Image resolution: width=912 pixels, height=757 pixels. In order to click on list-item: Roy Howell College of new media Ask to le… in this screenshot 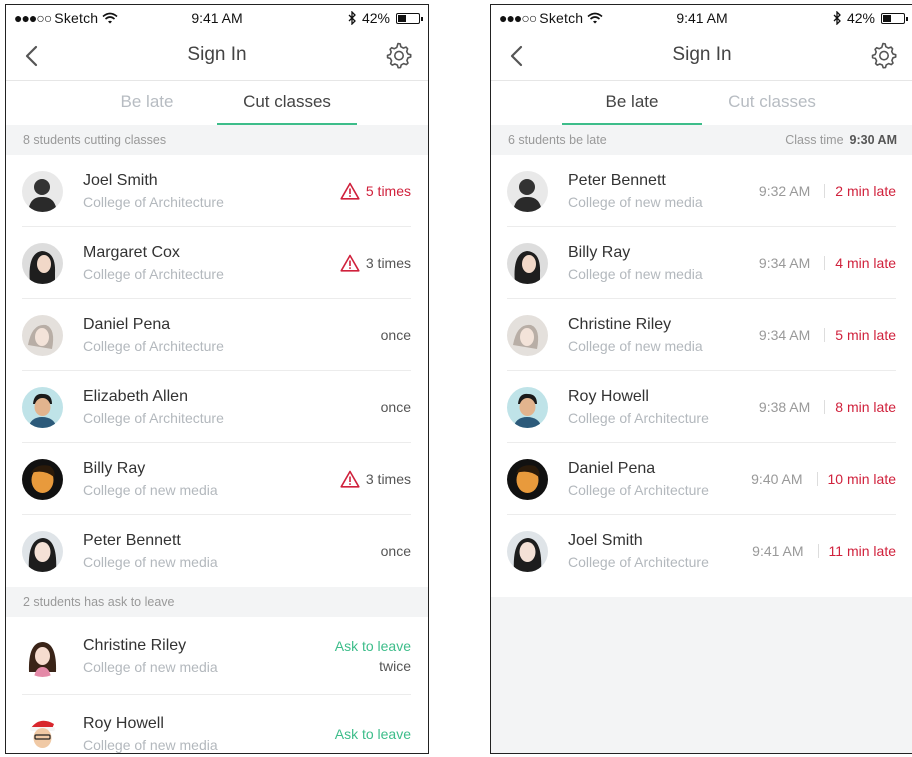, I will do `click(217, 725)`.